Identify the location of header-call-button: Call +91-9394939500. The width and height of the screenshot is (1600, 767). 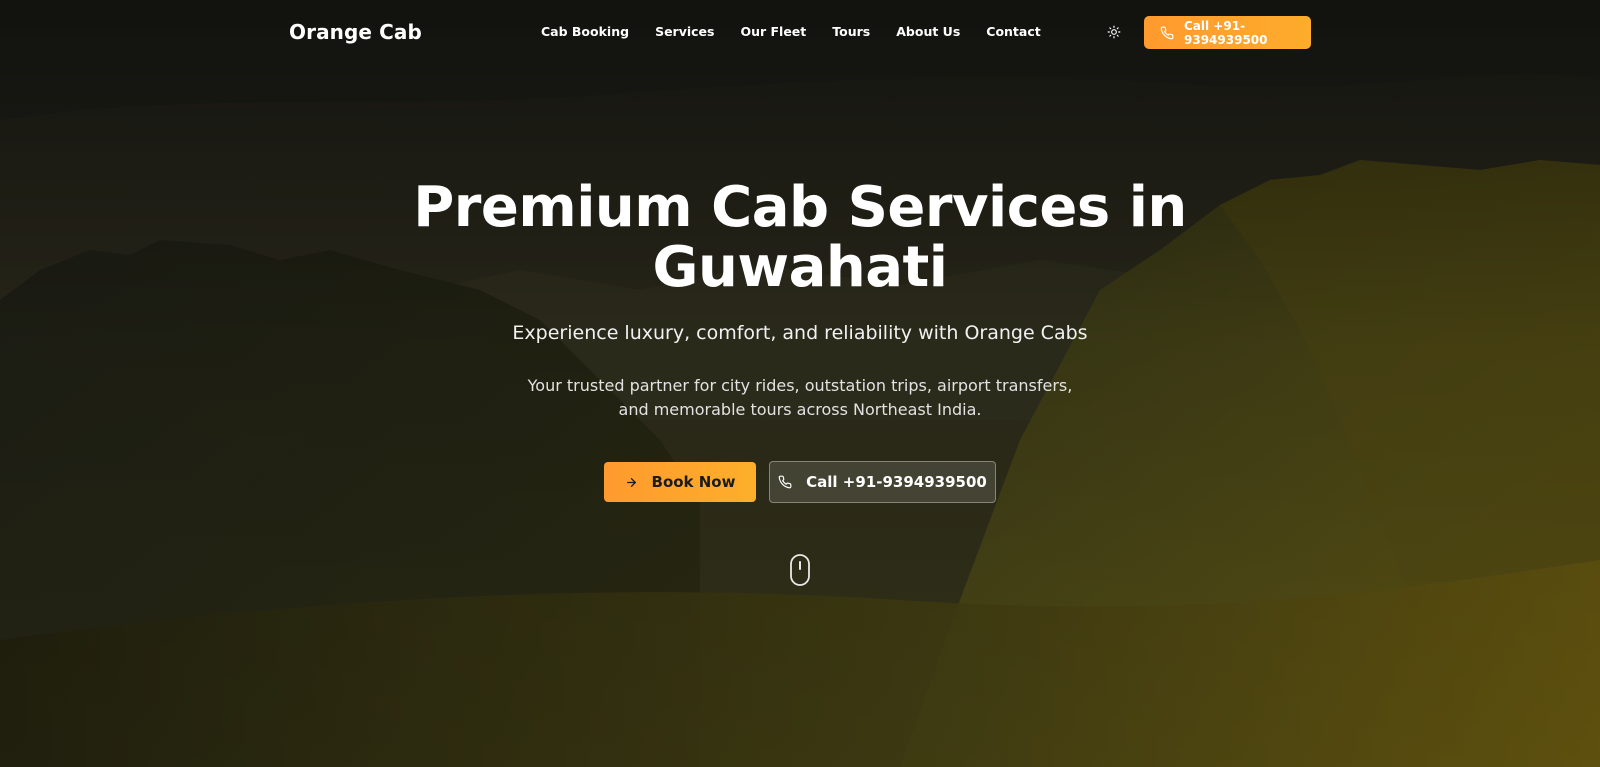
(1227, 32).